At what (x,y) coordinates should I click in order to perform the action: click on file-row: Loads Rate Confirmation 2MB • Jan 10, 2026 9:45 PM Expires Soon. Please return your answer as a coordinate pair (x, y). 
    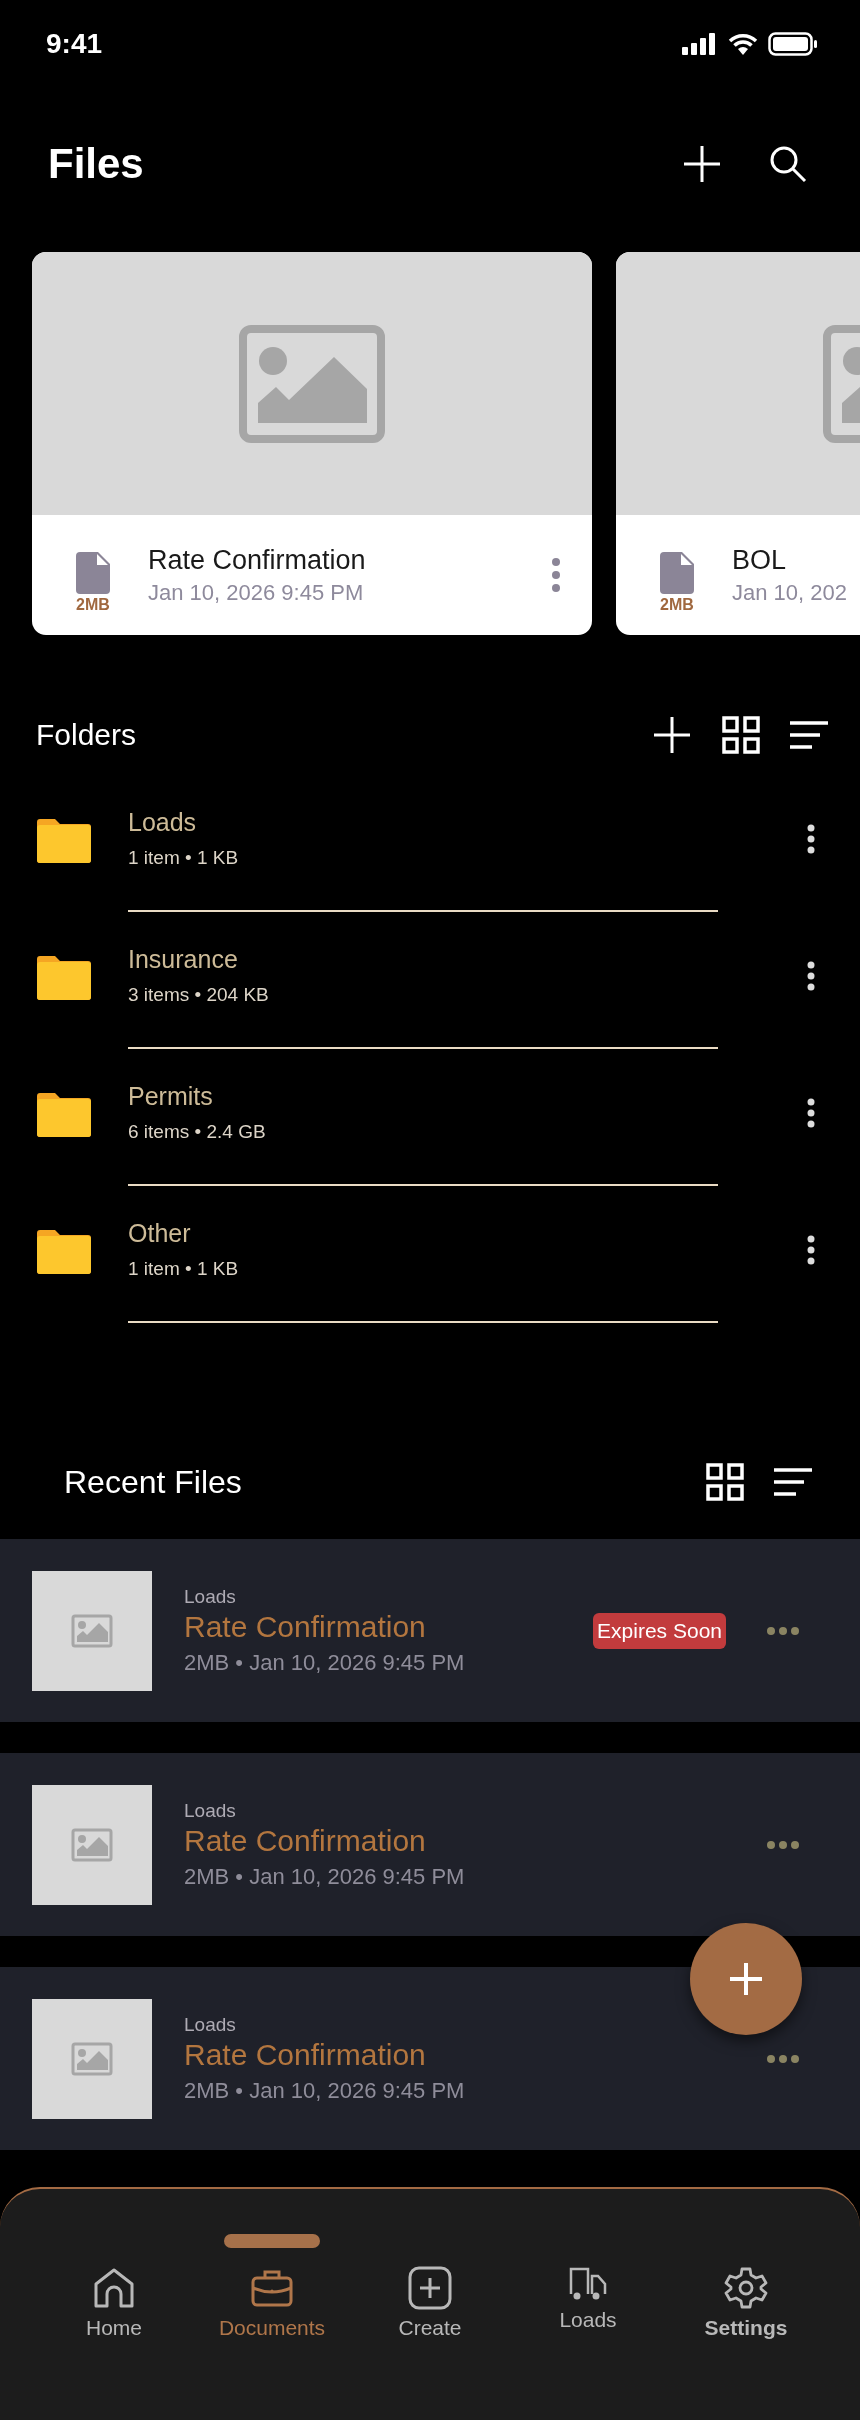
    Looking at the image, I should click on (430, 1630).